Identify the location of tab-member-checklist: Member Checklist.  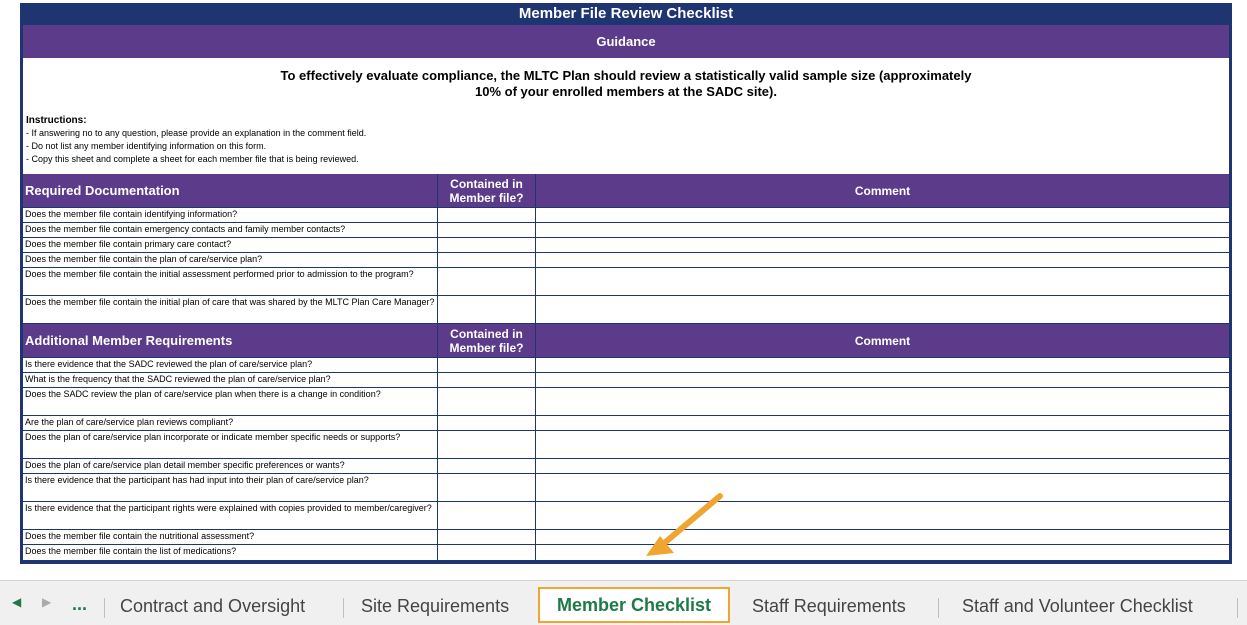
(634, 605).